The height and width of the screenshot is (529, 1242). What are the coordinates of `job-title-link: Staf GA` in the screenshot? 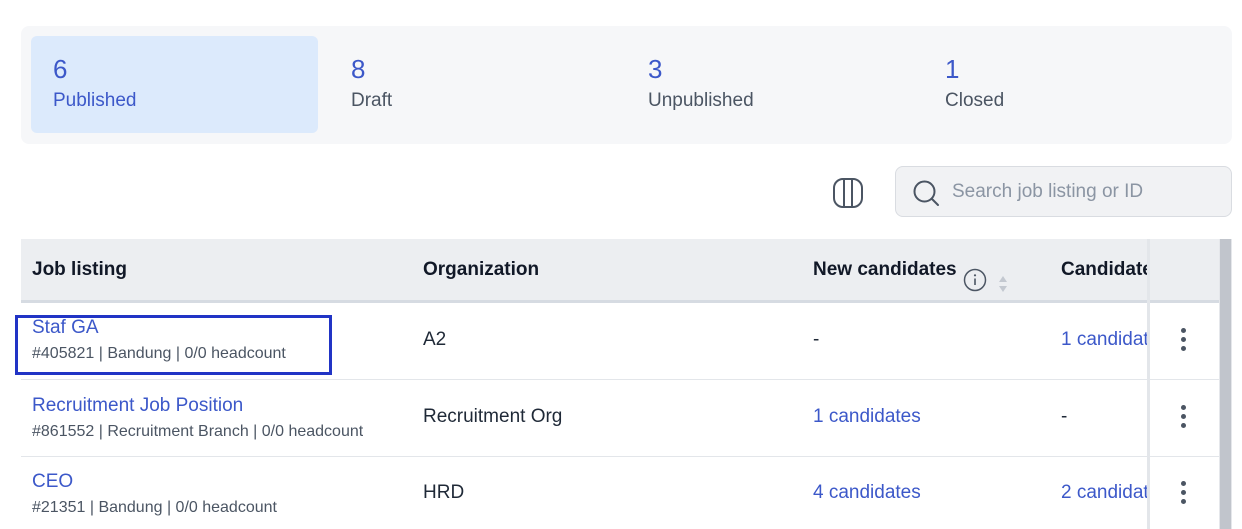 It's located at (159, 328).